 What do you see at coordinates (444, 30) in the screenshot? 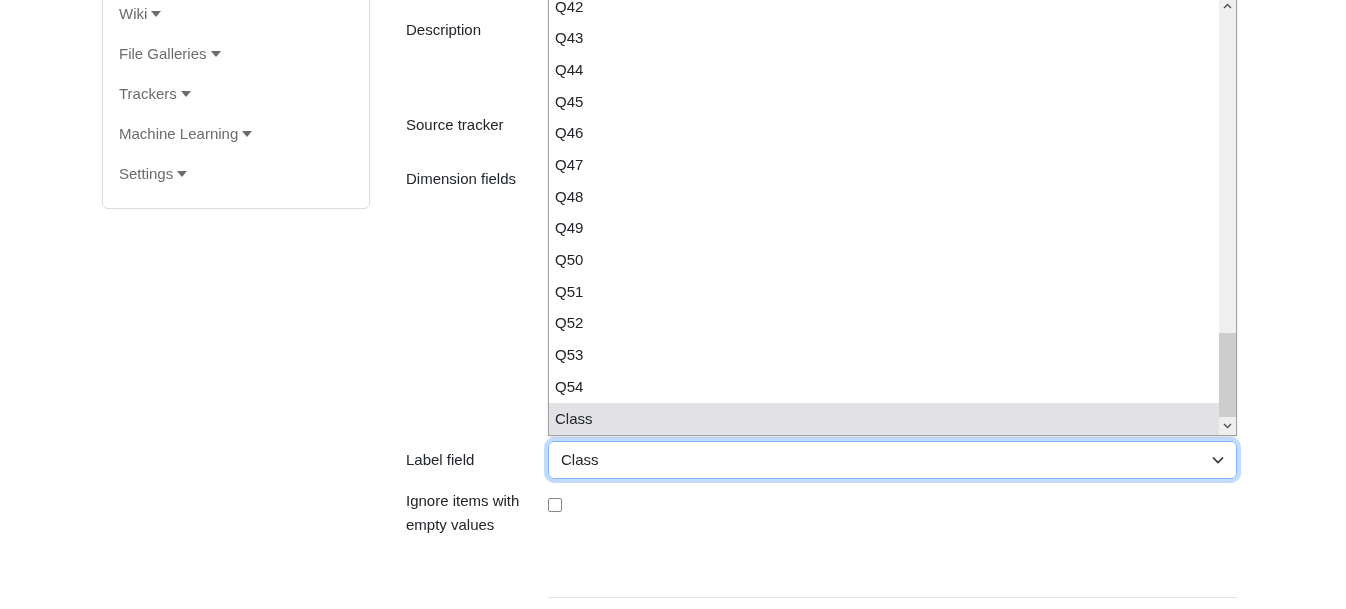
I see `field-label: Description` at bounding box center [444, 30].